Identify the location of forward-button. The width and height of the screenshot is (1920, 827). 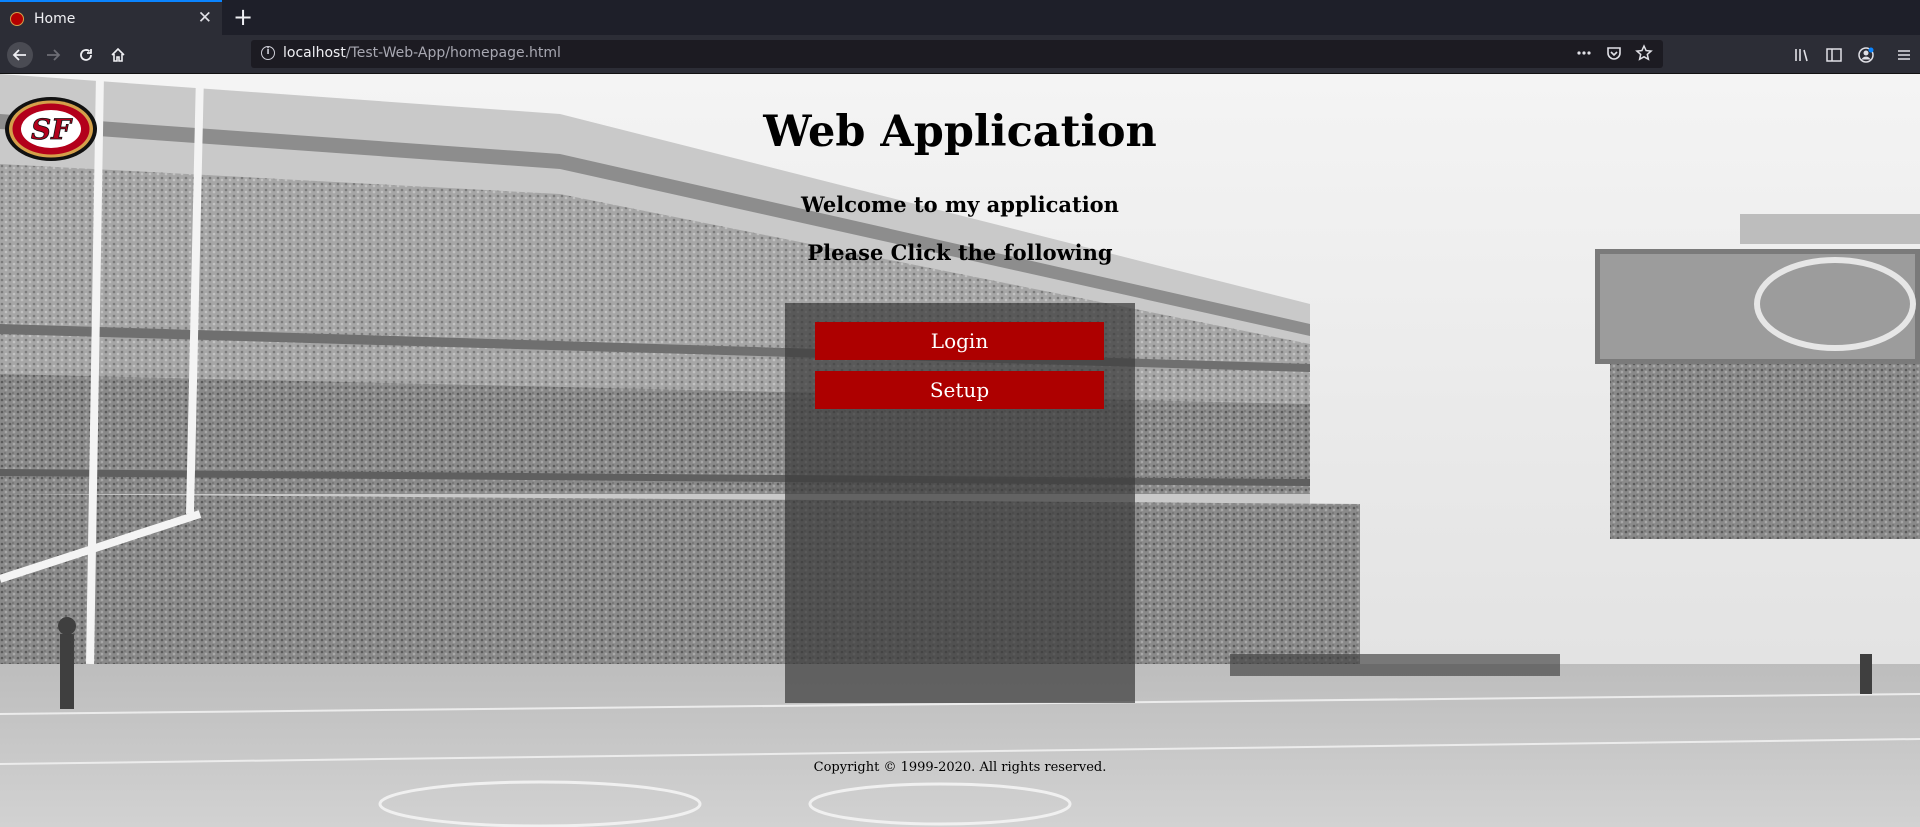
(53, 55).